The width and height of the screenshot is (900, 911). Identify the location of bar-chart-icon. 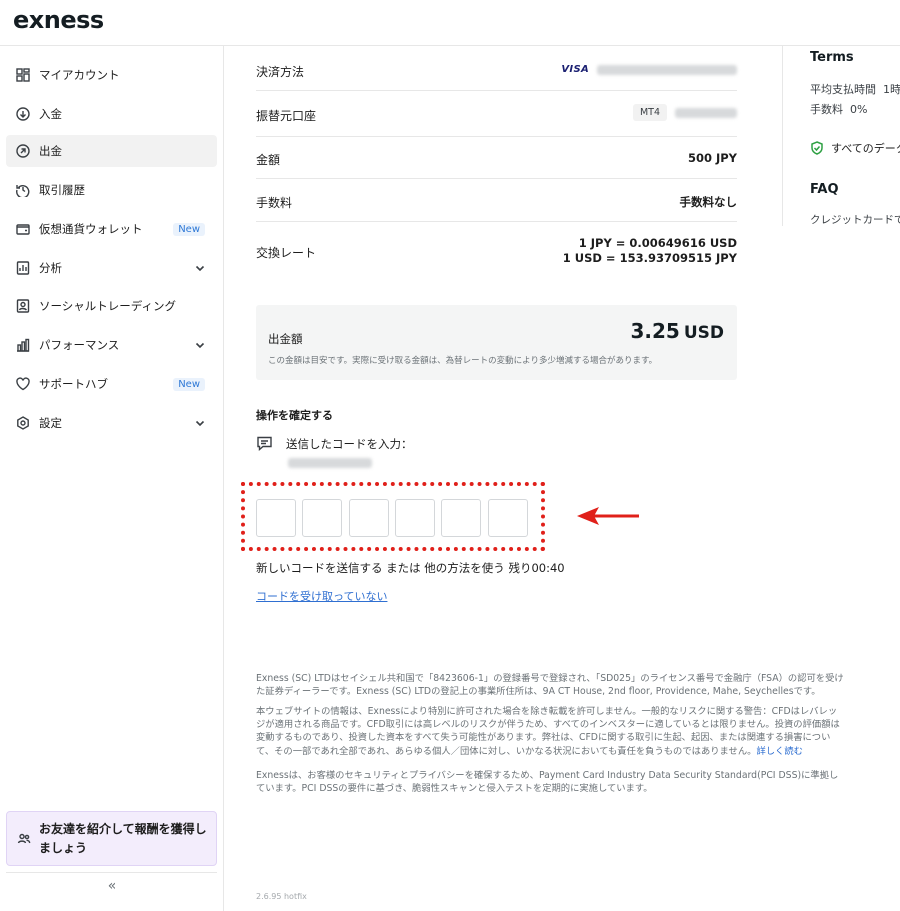
(23, 345).